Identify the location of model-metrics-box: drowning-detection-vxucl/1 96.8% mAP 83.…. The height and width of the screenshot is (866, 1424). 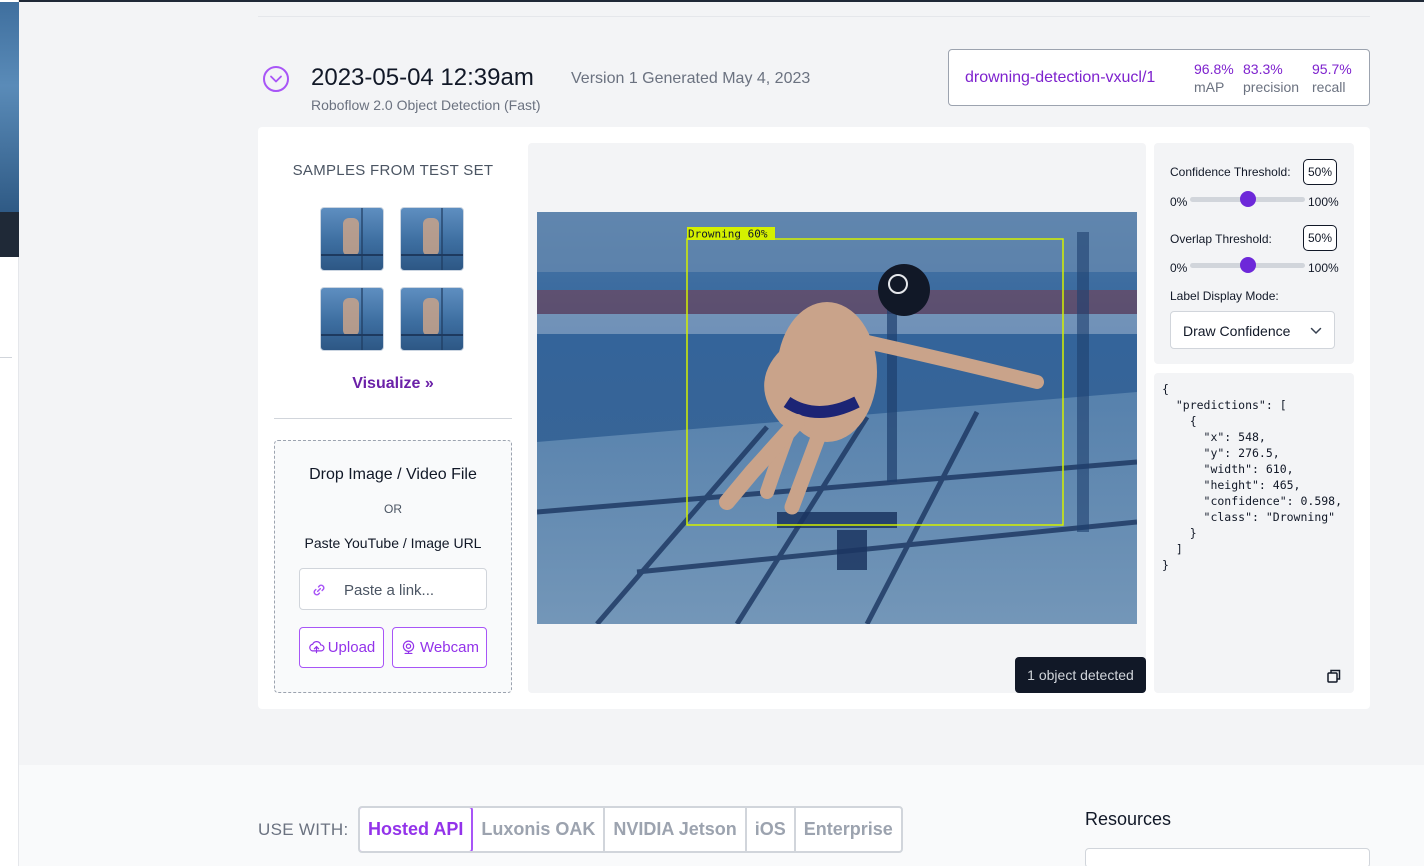
(1159, 77).